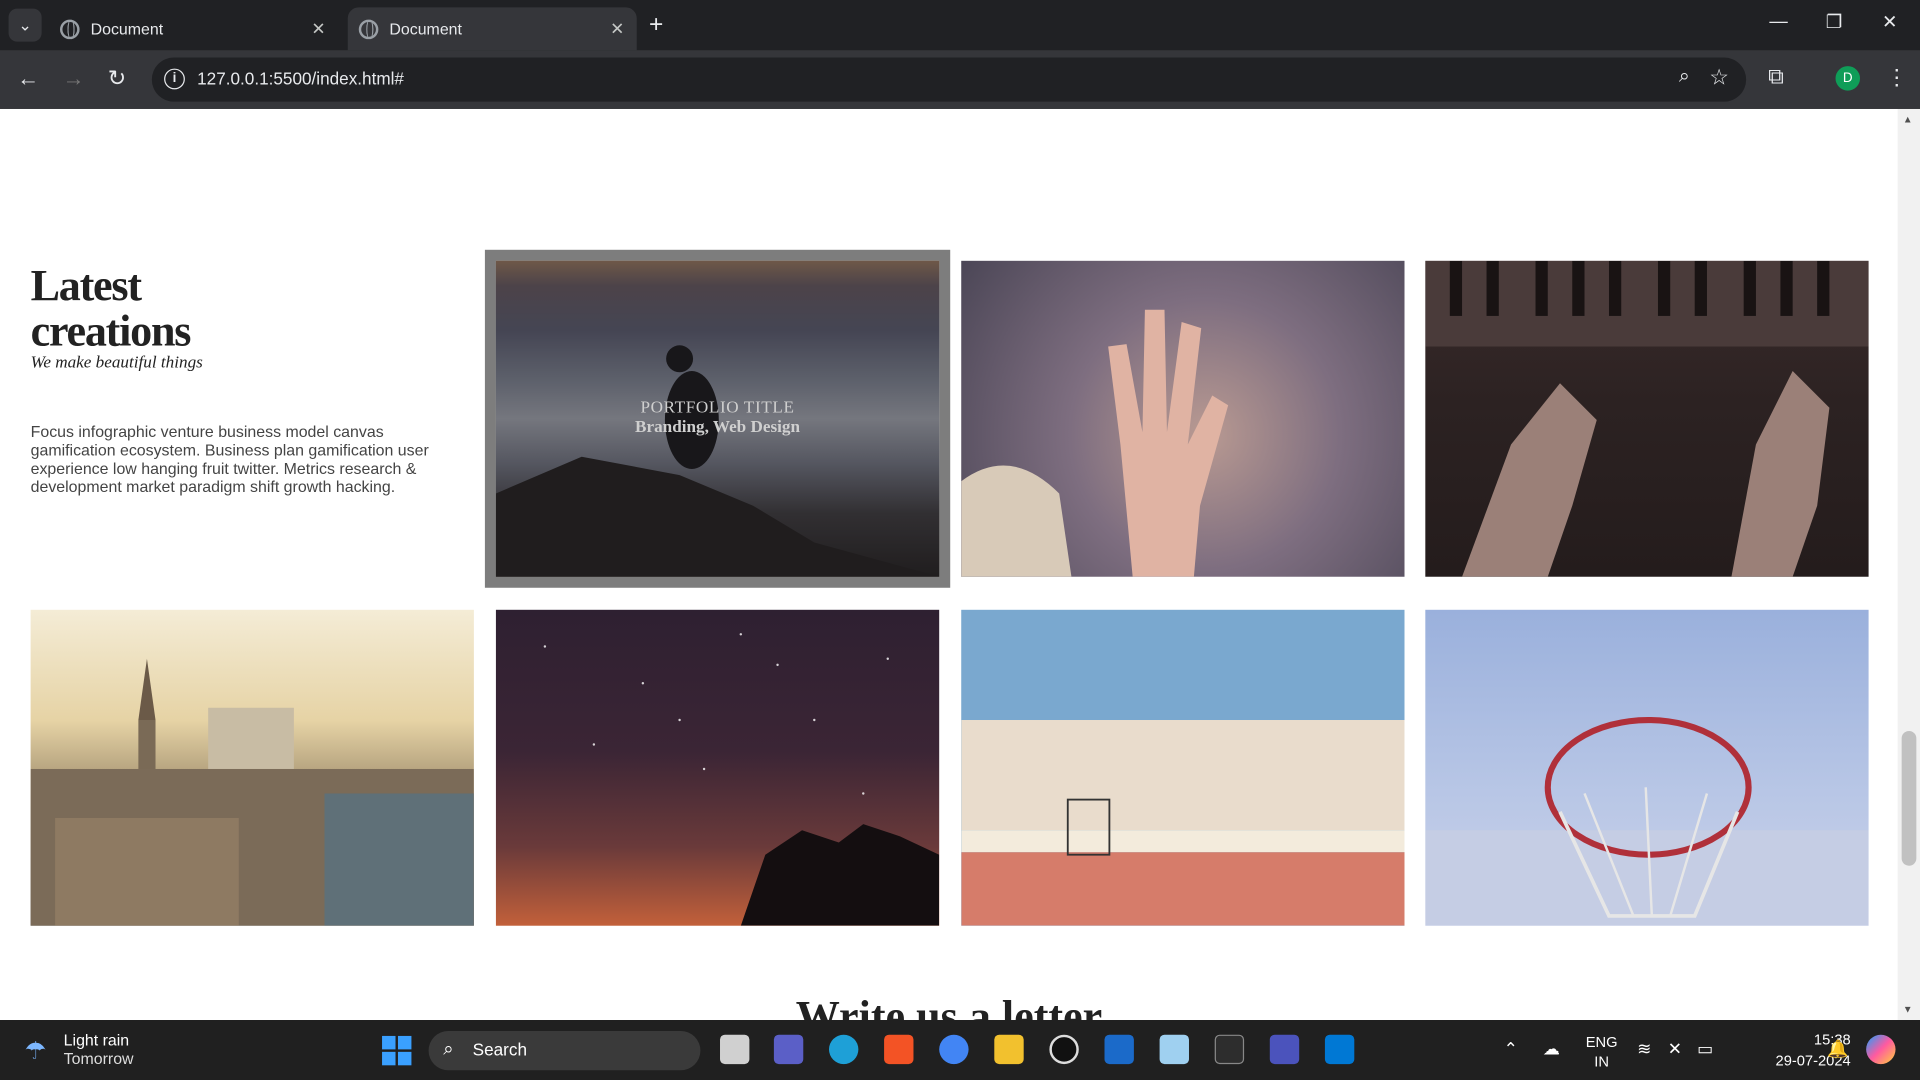 The width and height of the screenshot is (1920, 1080). I want to click on extensions-icon: ⧉, so click(1776, 77).